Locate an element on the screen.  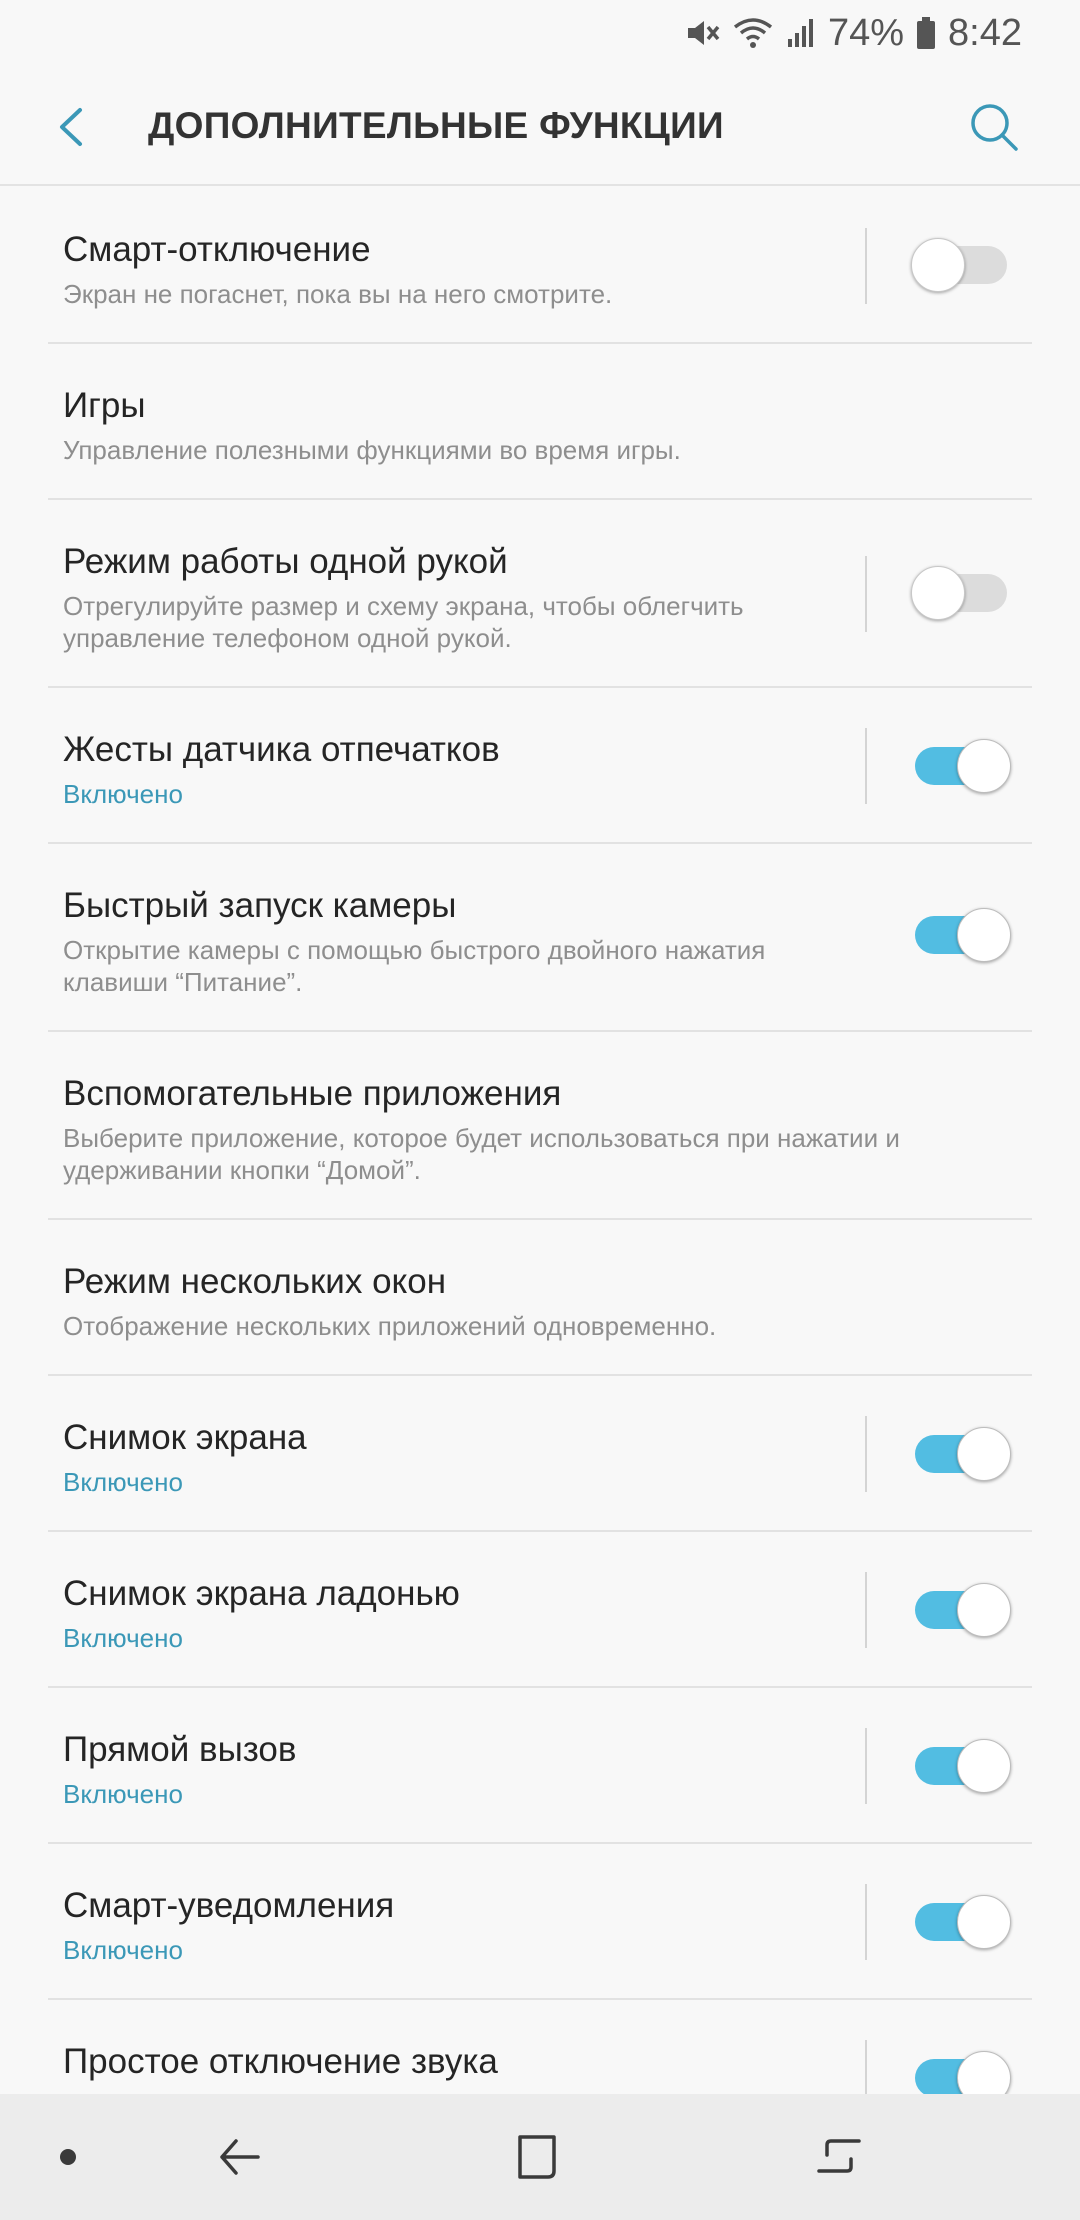
smart-stay-toggle is located at coordinates (961, 265).